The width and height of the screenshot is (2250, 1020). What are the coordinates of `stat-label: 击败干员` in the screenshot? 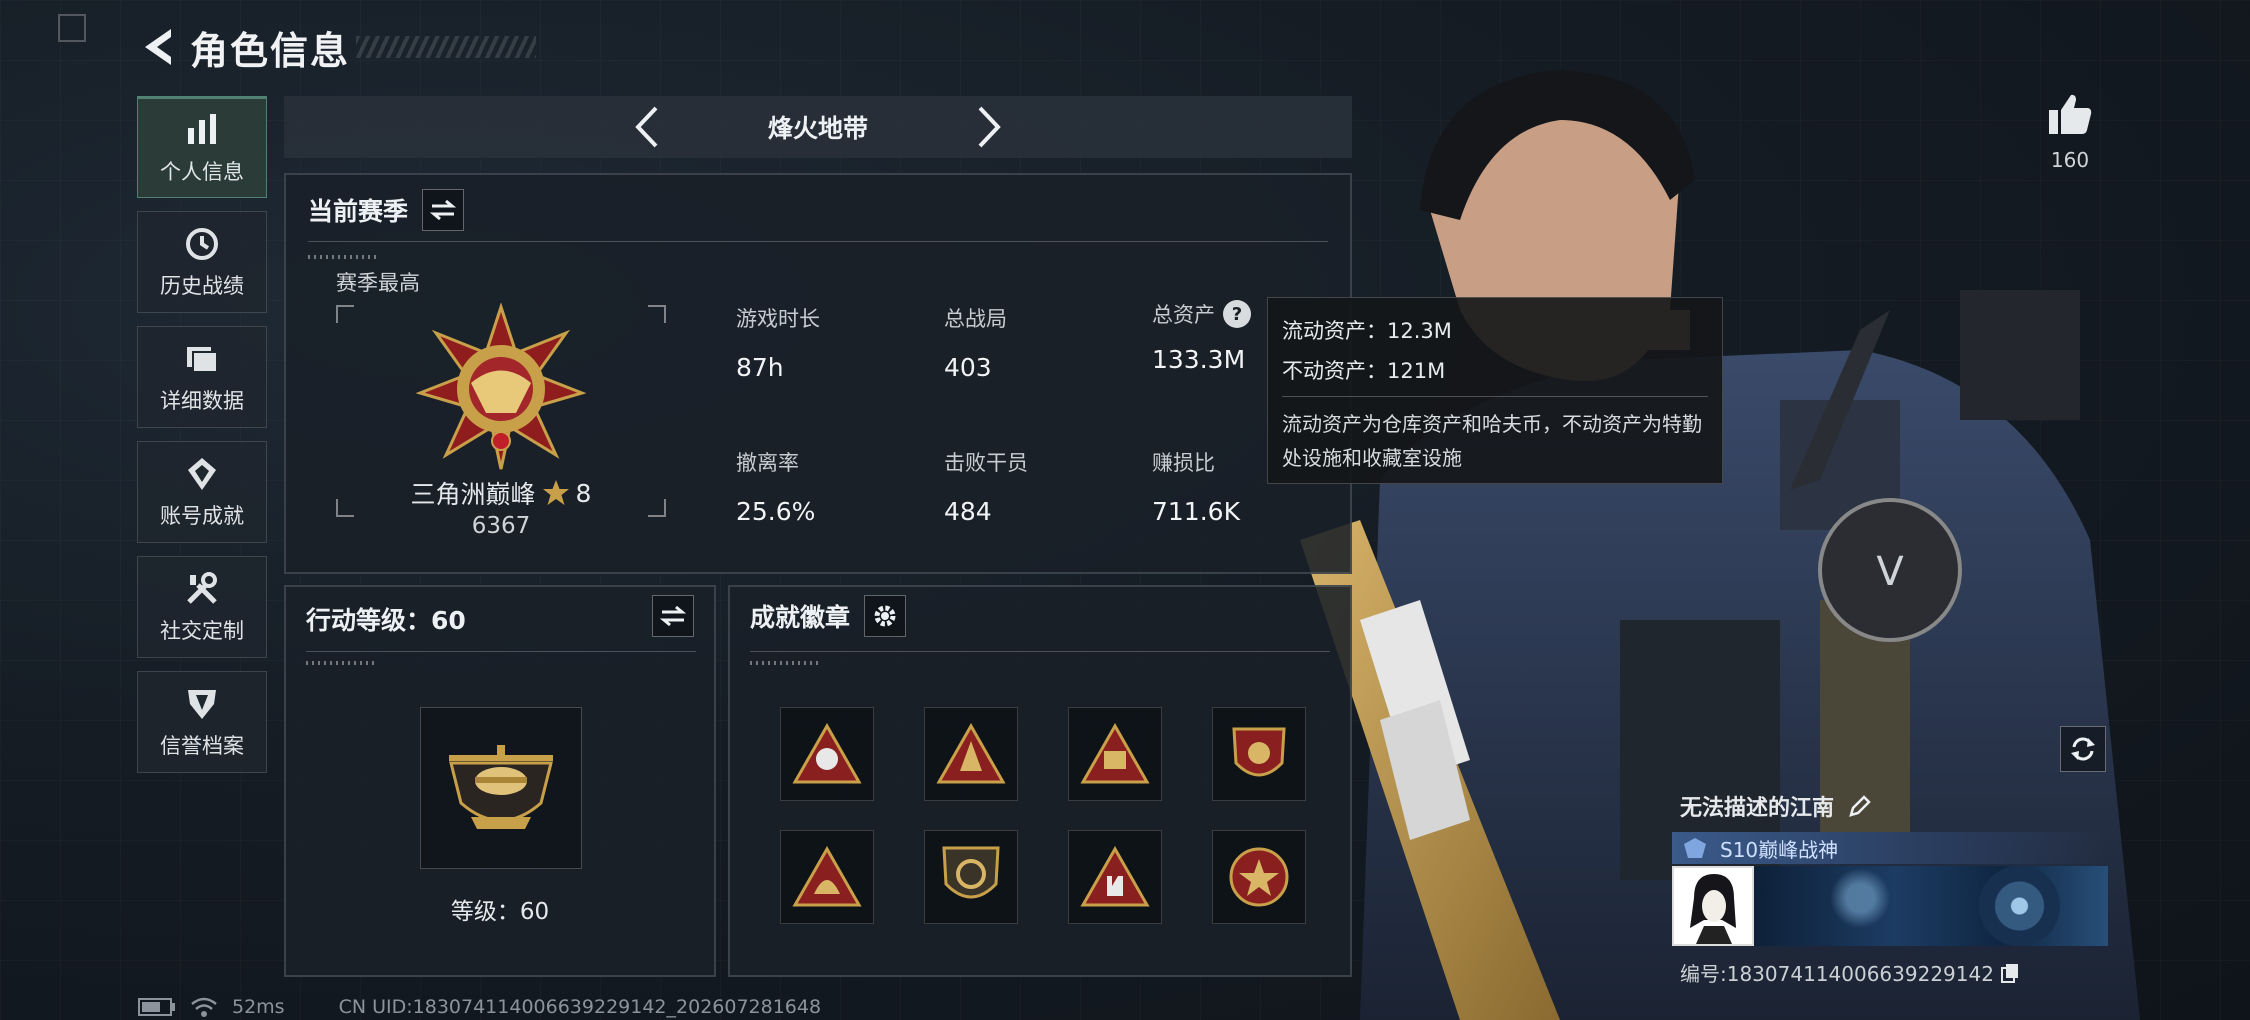 It's located at (986, 463).